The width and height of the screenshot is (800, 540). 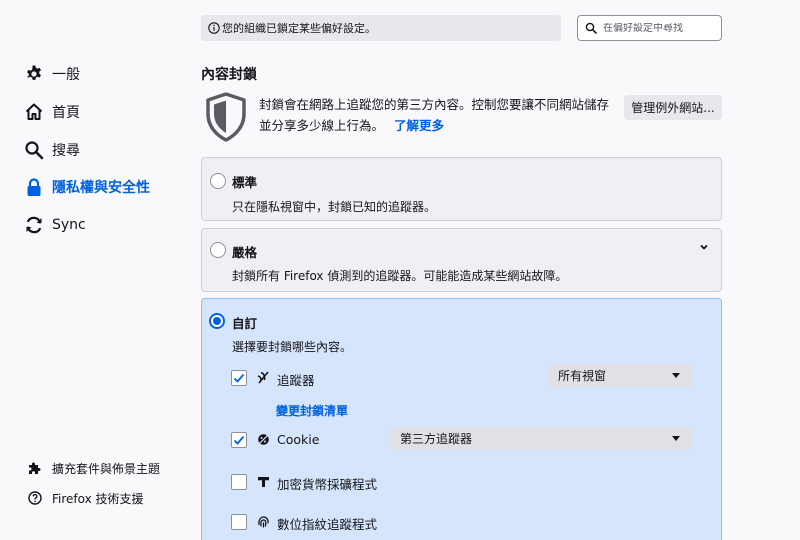 What do you see at coordinates (239, 482) in the screenshot?
I see `cryptominers-checkbox` at bounding box center [239, 482].